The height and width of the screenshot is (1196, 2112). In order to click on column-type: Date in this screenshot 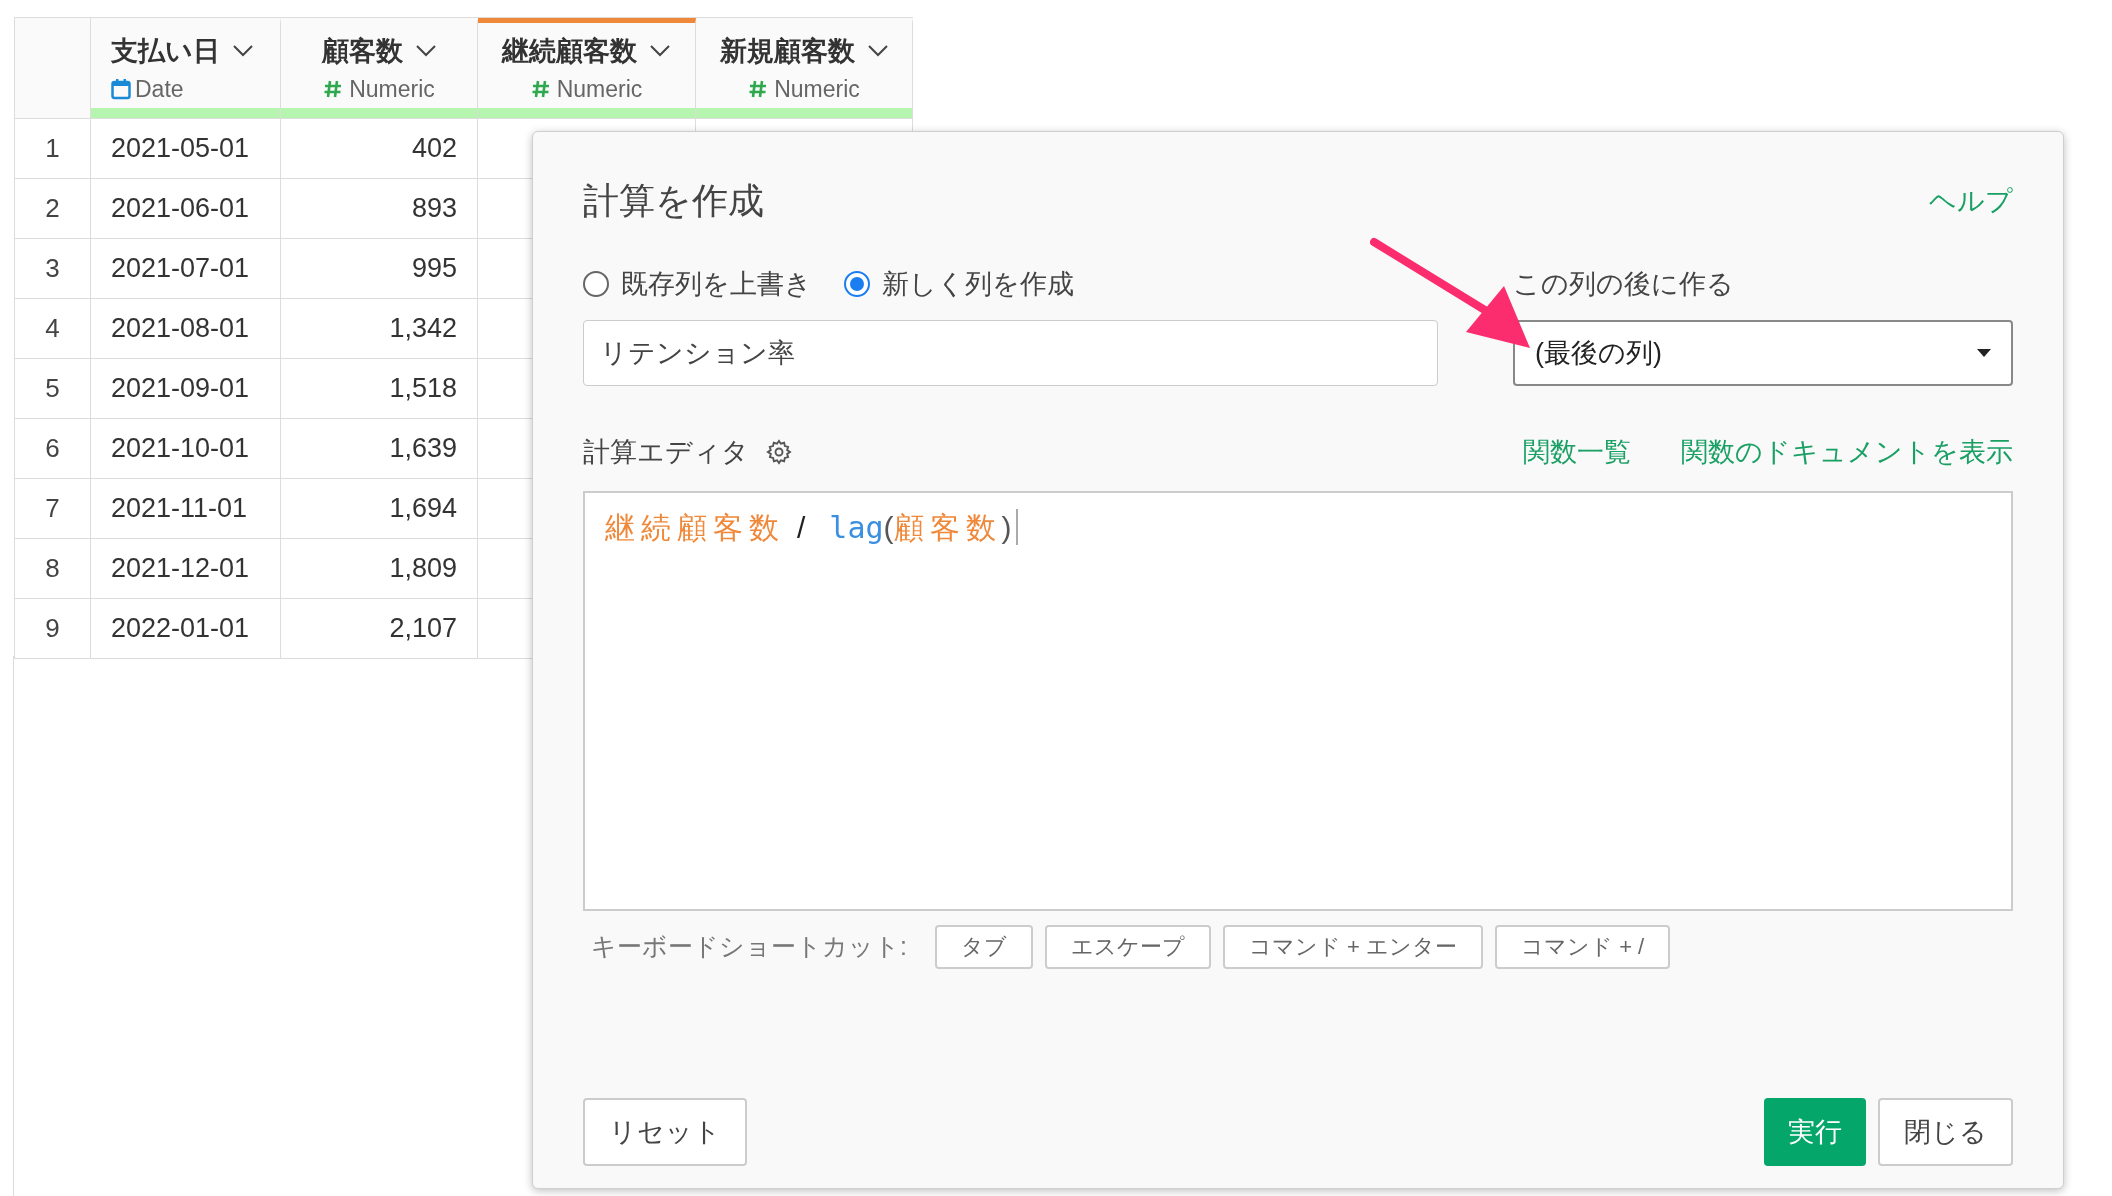, I will do `click(159, 89)`.